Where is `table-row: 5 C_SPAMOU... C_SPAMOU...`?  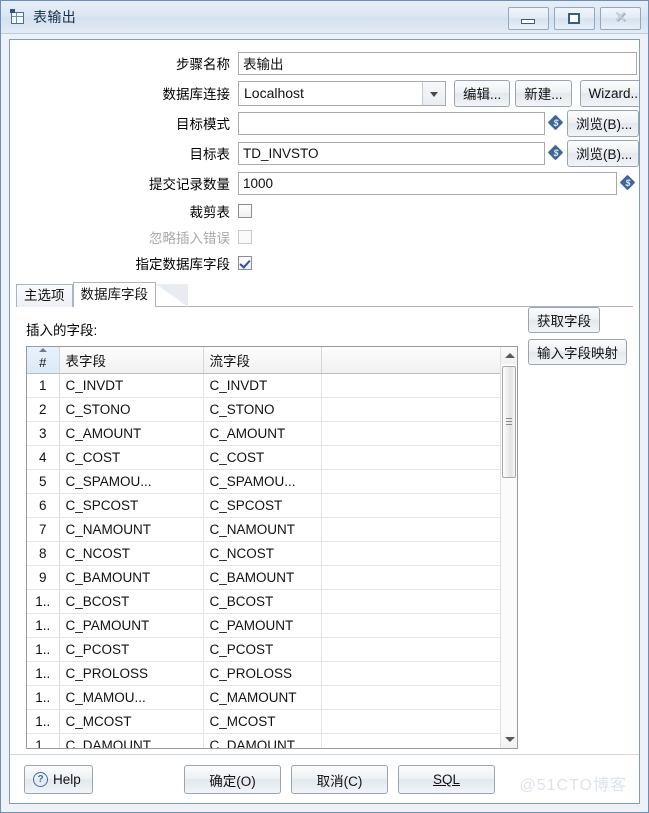 table-row: 5 C_SPAMOU... C_SPAMOU... is located at coordinates (272, 481).